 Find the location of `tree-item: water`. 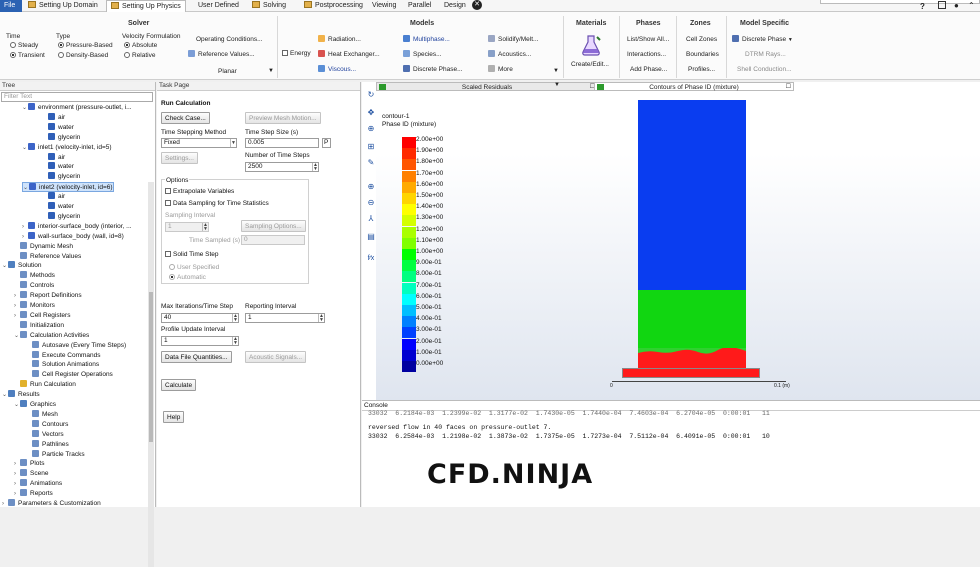

tree-item: water is located at coordinates (58, 207).